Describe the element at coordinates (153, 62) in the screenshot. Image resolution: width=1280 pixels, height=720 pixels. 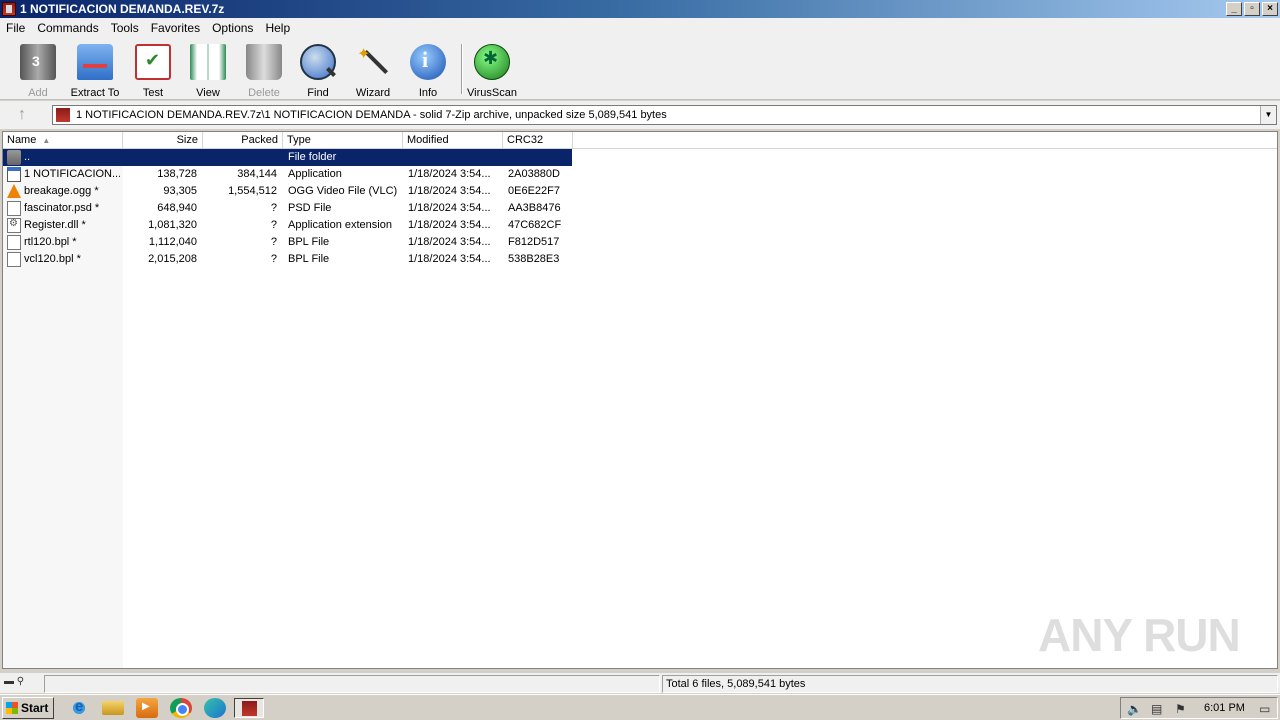
I see `checklist-icon` at that location.